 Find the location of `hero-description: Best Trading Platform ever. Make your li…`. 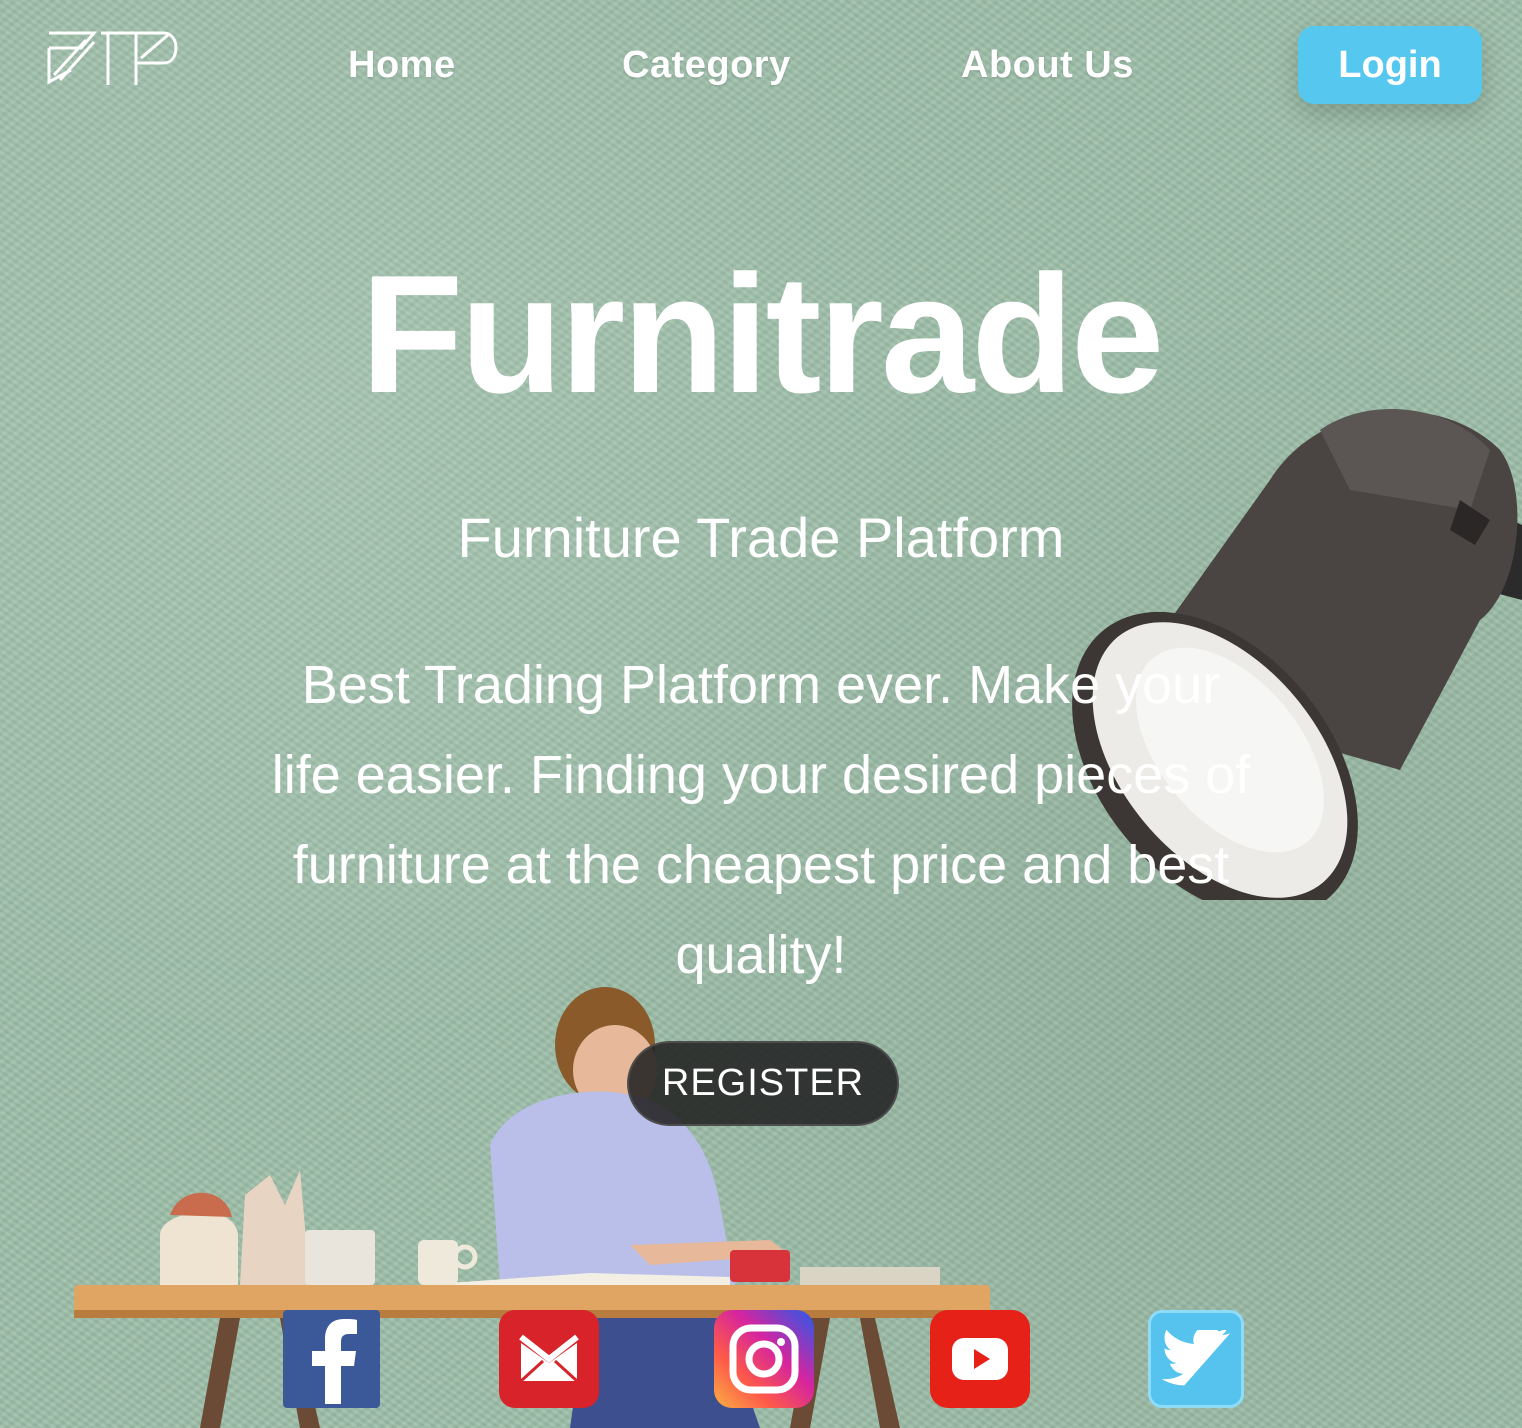

hero-description: Best Trading Platform ever. Make your li… is located at coordinates (761, 820).